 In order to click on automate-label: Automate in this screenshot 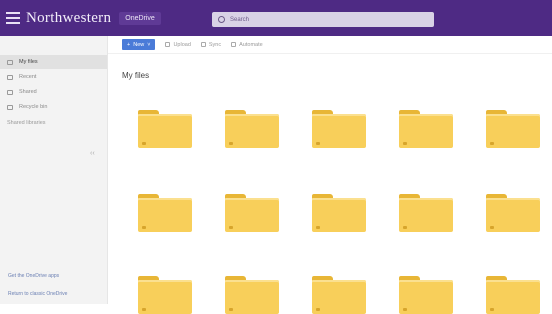, I will do `click(251, 44)`.